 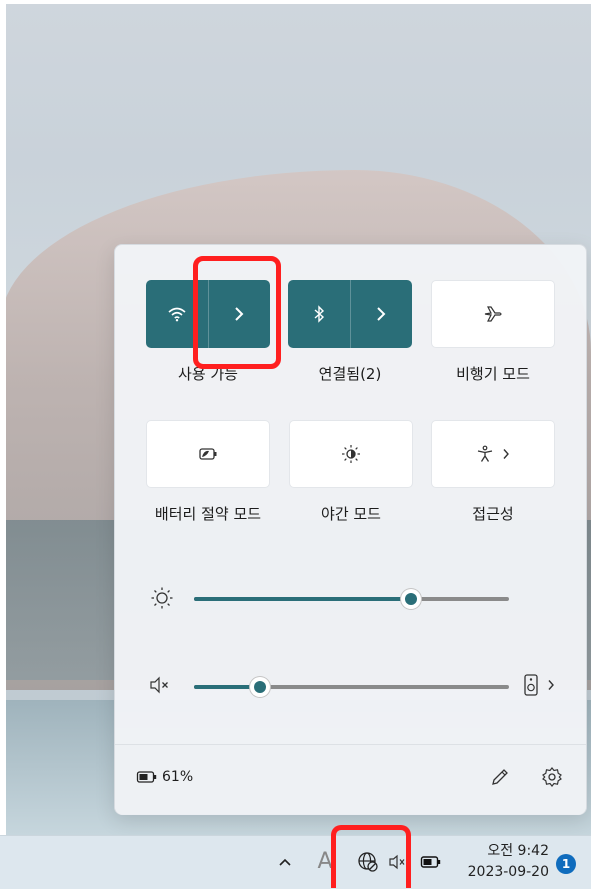 I want to click on brightness-slider-row, so click(x=350, y=599).